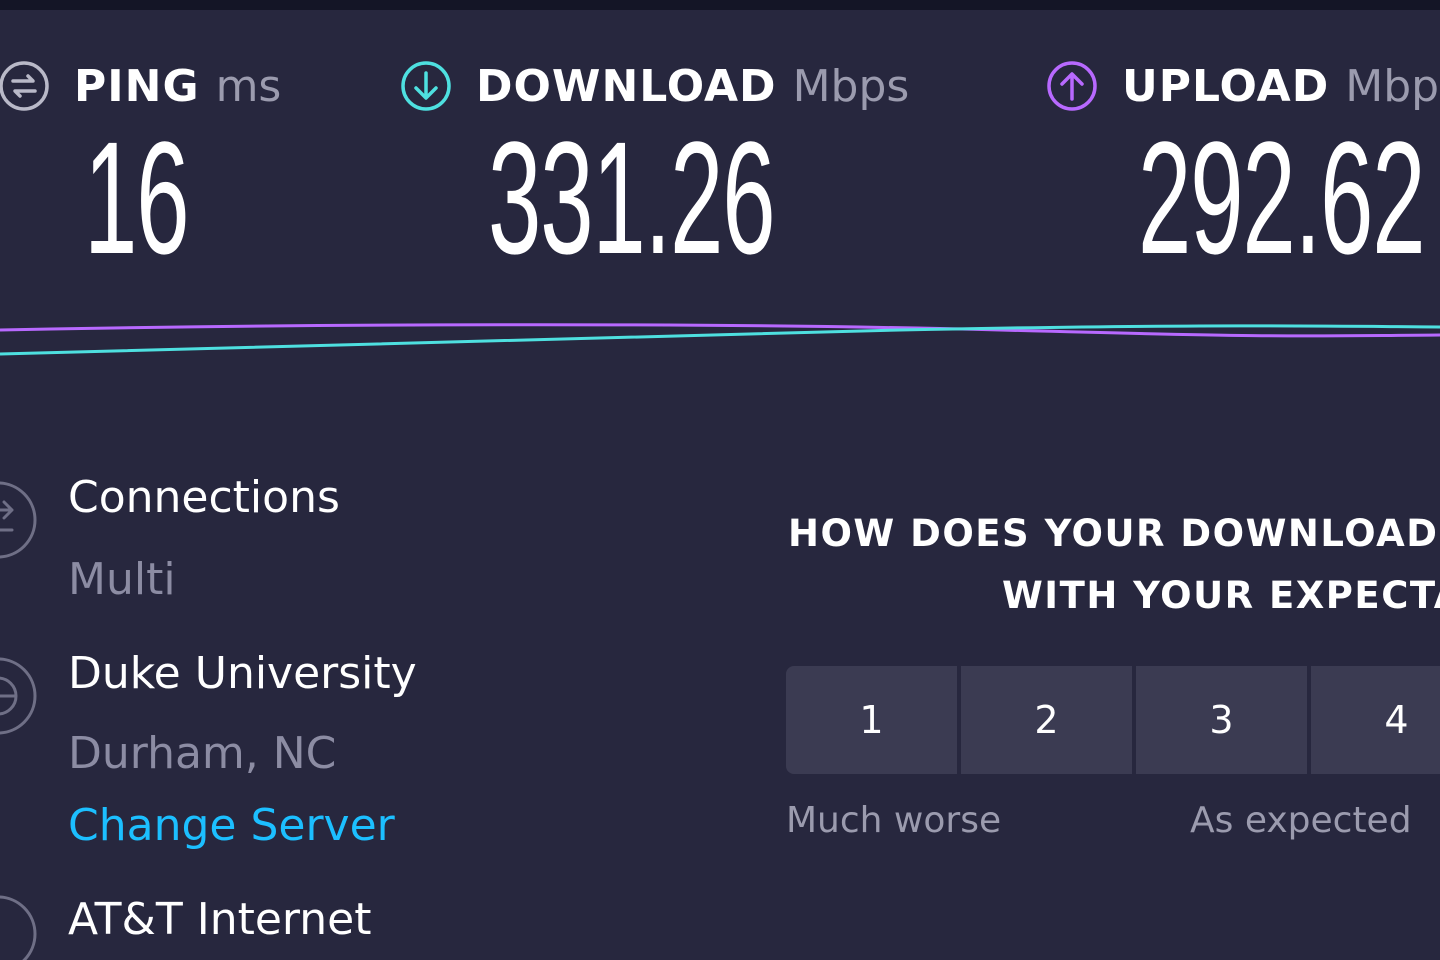  I want to click on rating-scale: 1 2 3 4, so click(1113, 720).